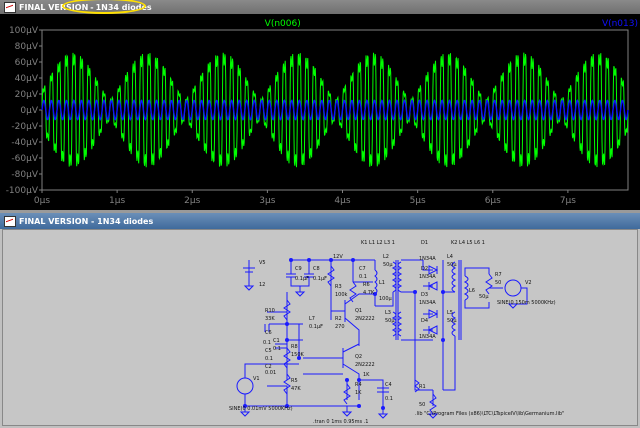 This screenshot has width=640, height=428. I want to click on schematic-label-r3: R3, so click(338, 287).